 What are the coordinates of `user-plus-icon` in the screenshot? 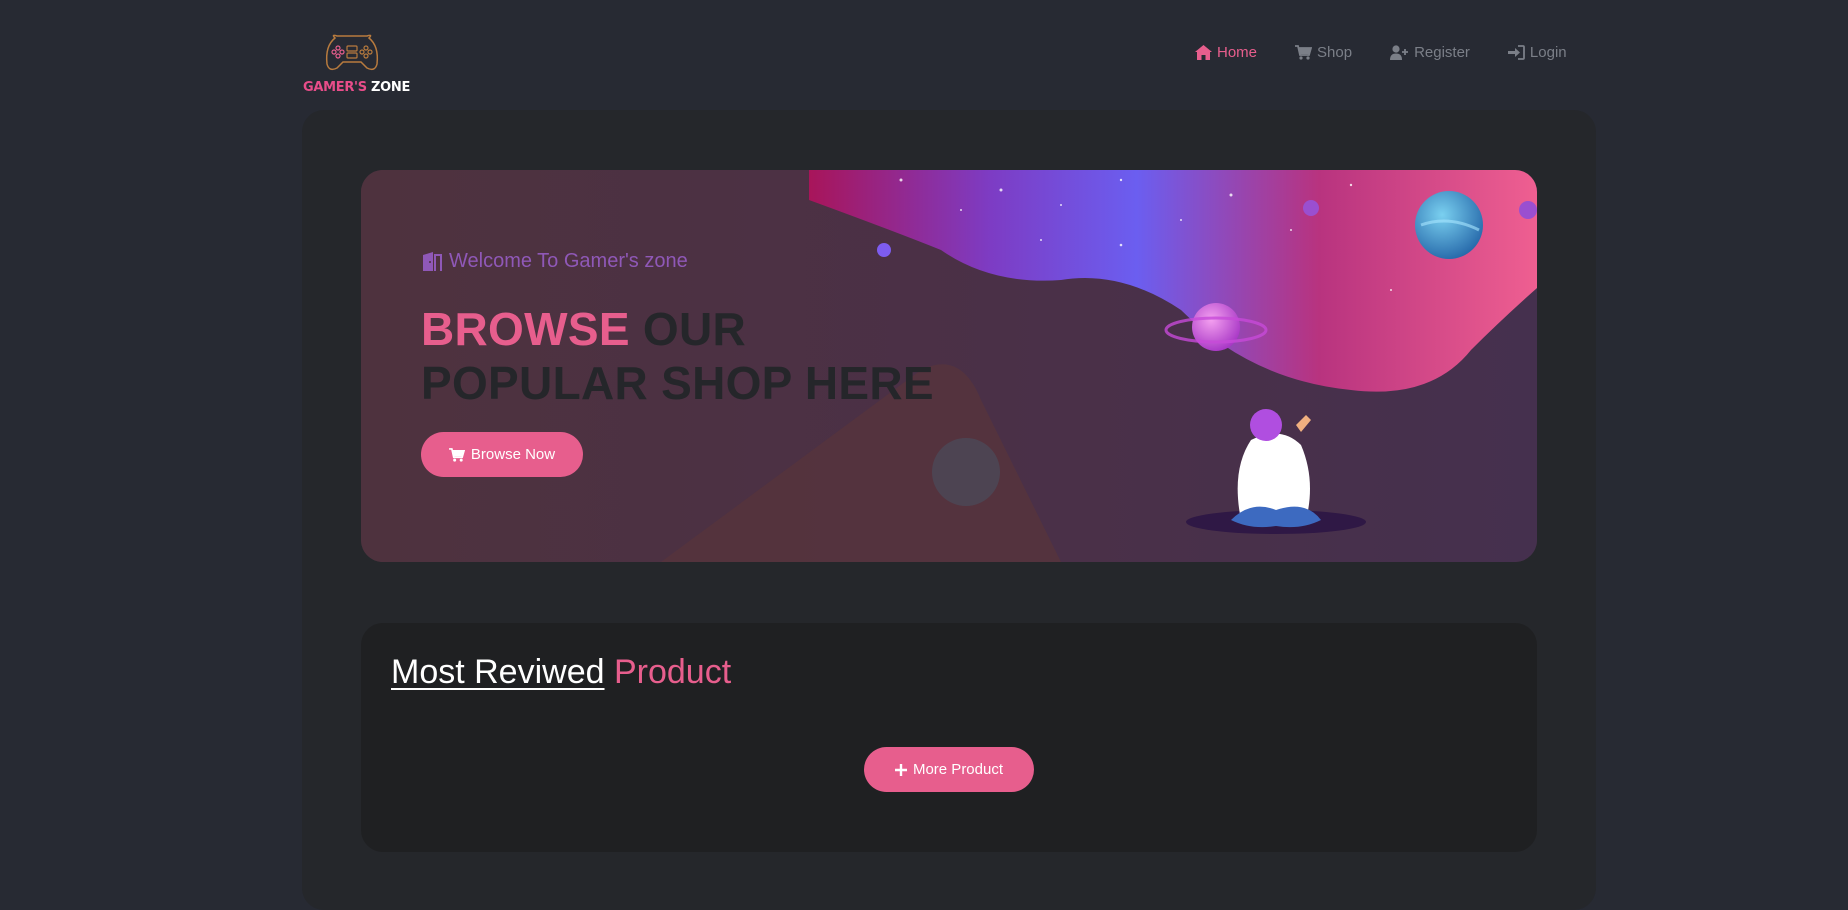 It's located at (1399, 52).